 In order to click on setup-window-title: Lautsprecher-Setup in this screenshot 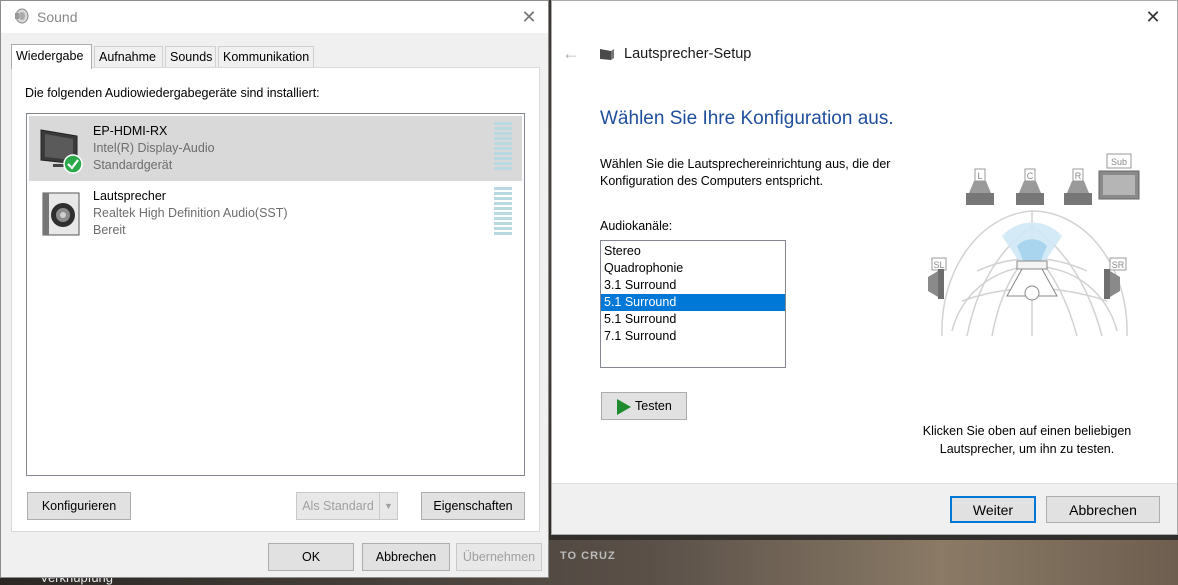, I will do `click(688, 54)`.